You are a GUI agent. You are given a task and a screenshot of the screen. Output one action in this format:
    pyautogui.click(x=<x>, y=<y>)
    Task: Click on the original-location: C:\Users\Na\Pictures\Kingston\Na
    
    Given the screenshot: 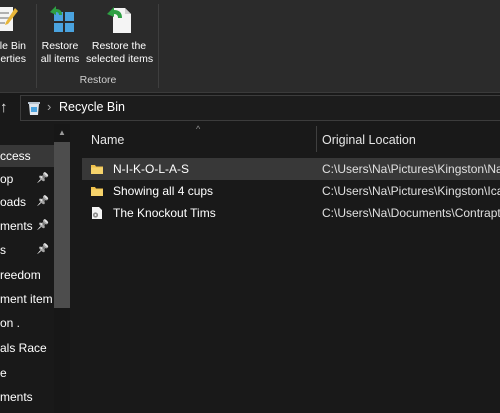 What is the action you would take?
    pyautogui.click(x=411, y=169)
    